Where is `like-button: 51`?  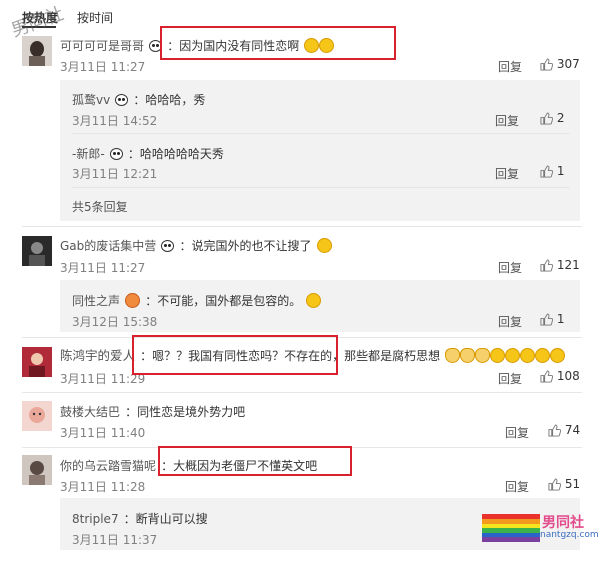 like-button: 51 is located at coordinates (564, 484).